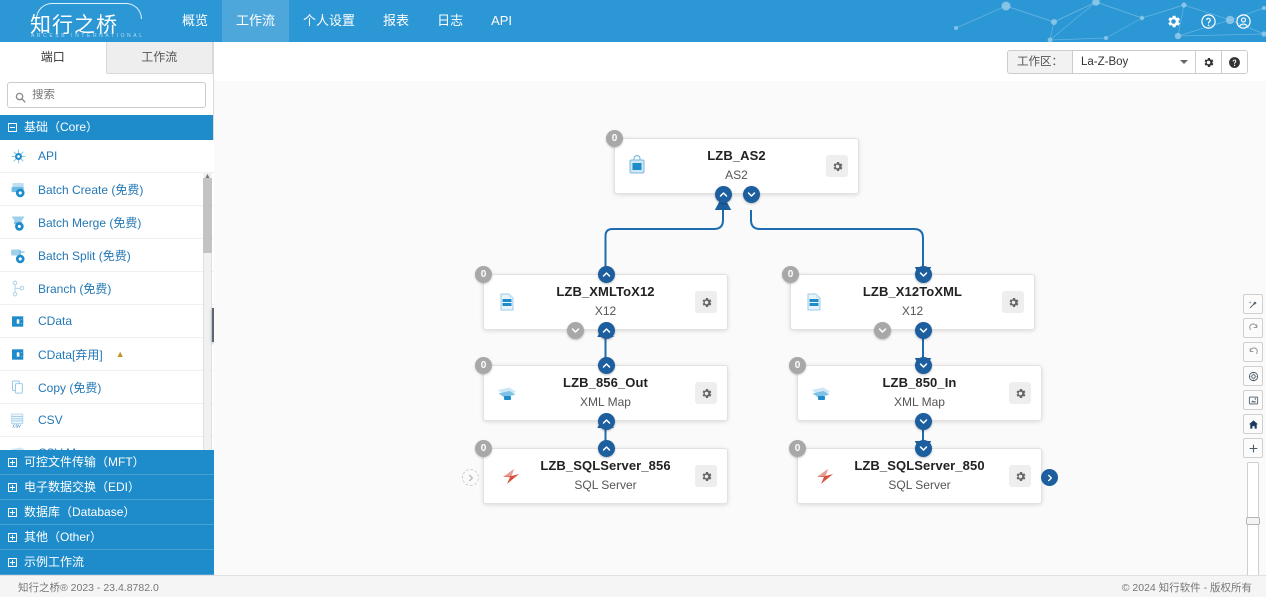 The height and width of the screenshot is (597, 1266). I want to click on port-item-cdata: CData, so click(107, 321).